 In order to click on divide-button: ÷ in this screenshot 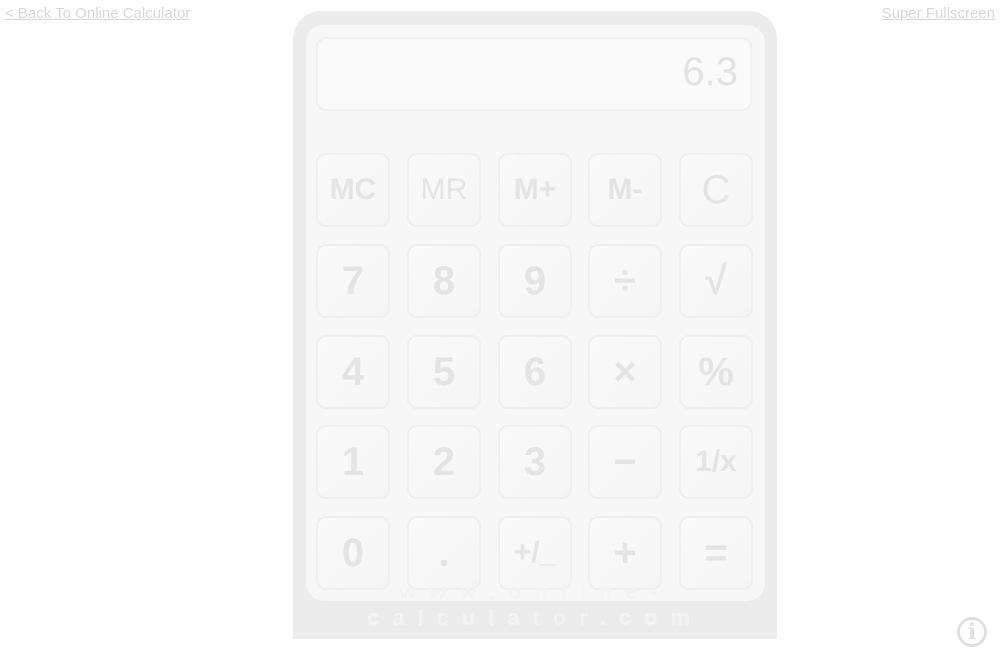, I will do `click(625, 281)`.